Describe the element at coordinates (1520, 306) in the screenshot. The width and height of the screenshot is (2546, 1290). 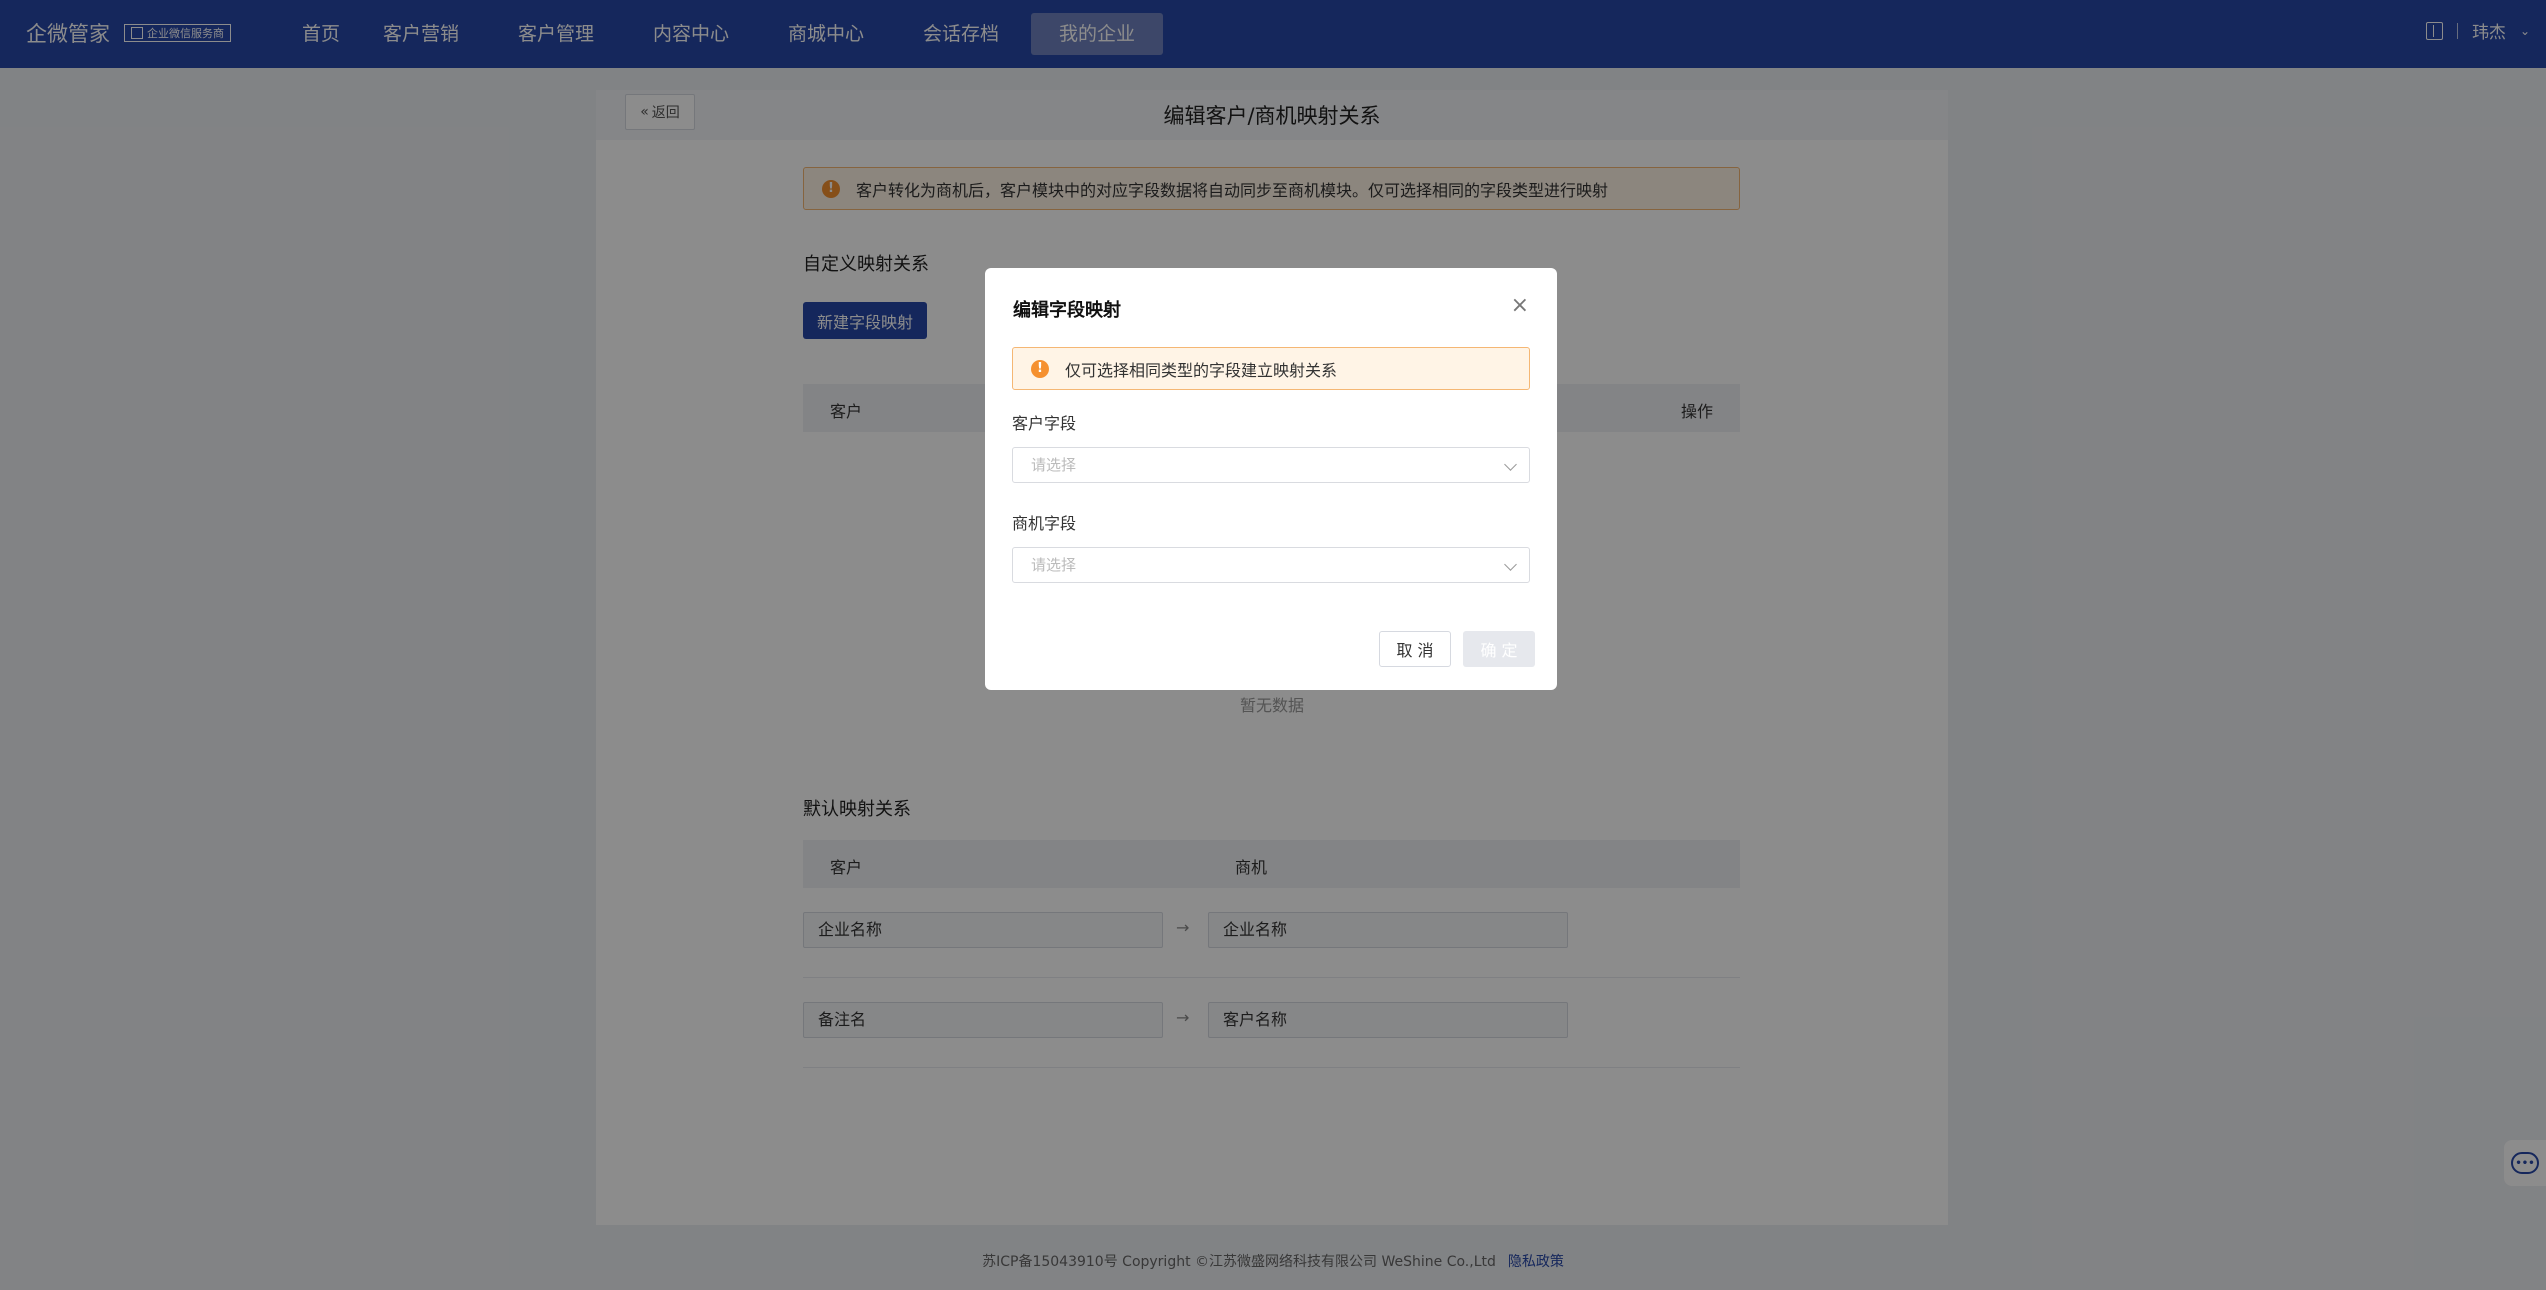
I see `close-icon: ×` at that location.